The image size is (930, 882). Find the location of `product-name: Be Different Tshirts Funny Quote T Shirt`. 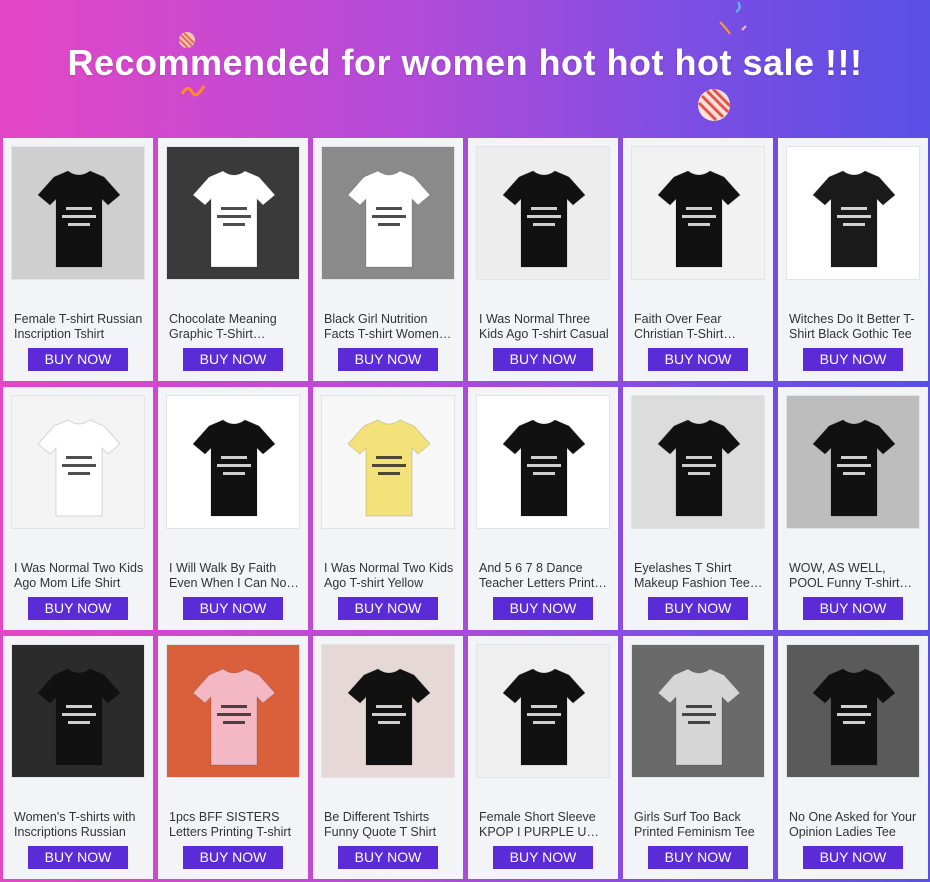

product-name: Be Different Tshirts Funny Quote T Shirt is located at coordinates (389, 825).